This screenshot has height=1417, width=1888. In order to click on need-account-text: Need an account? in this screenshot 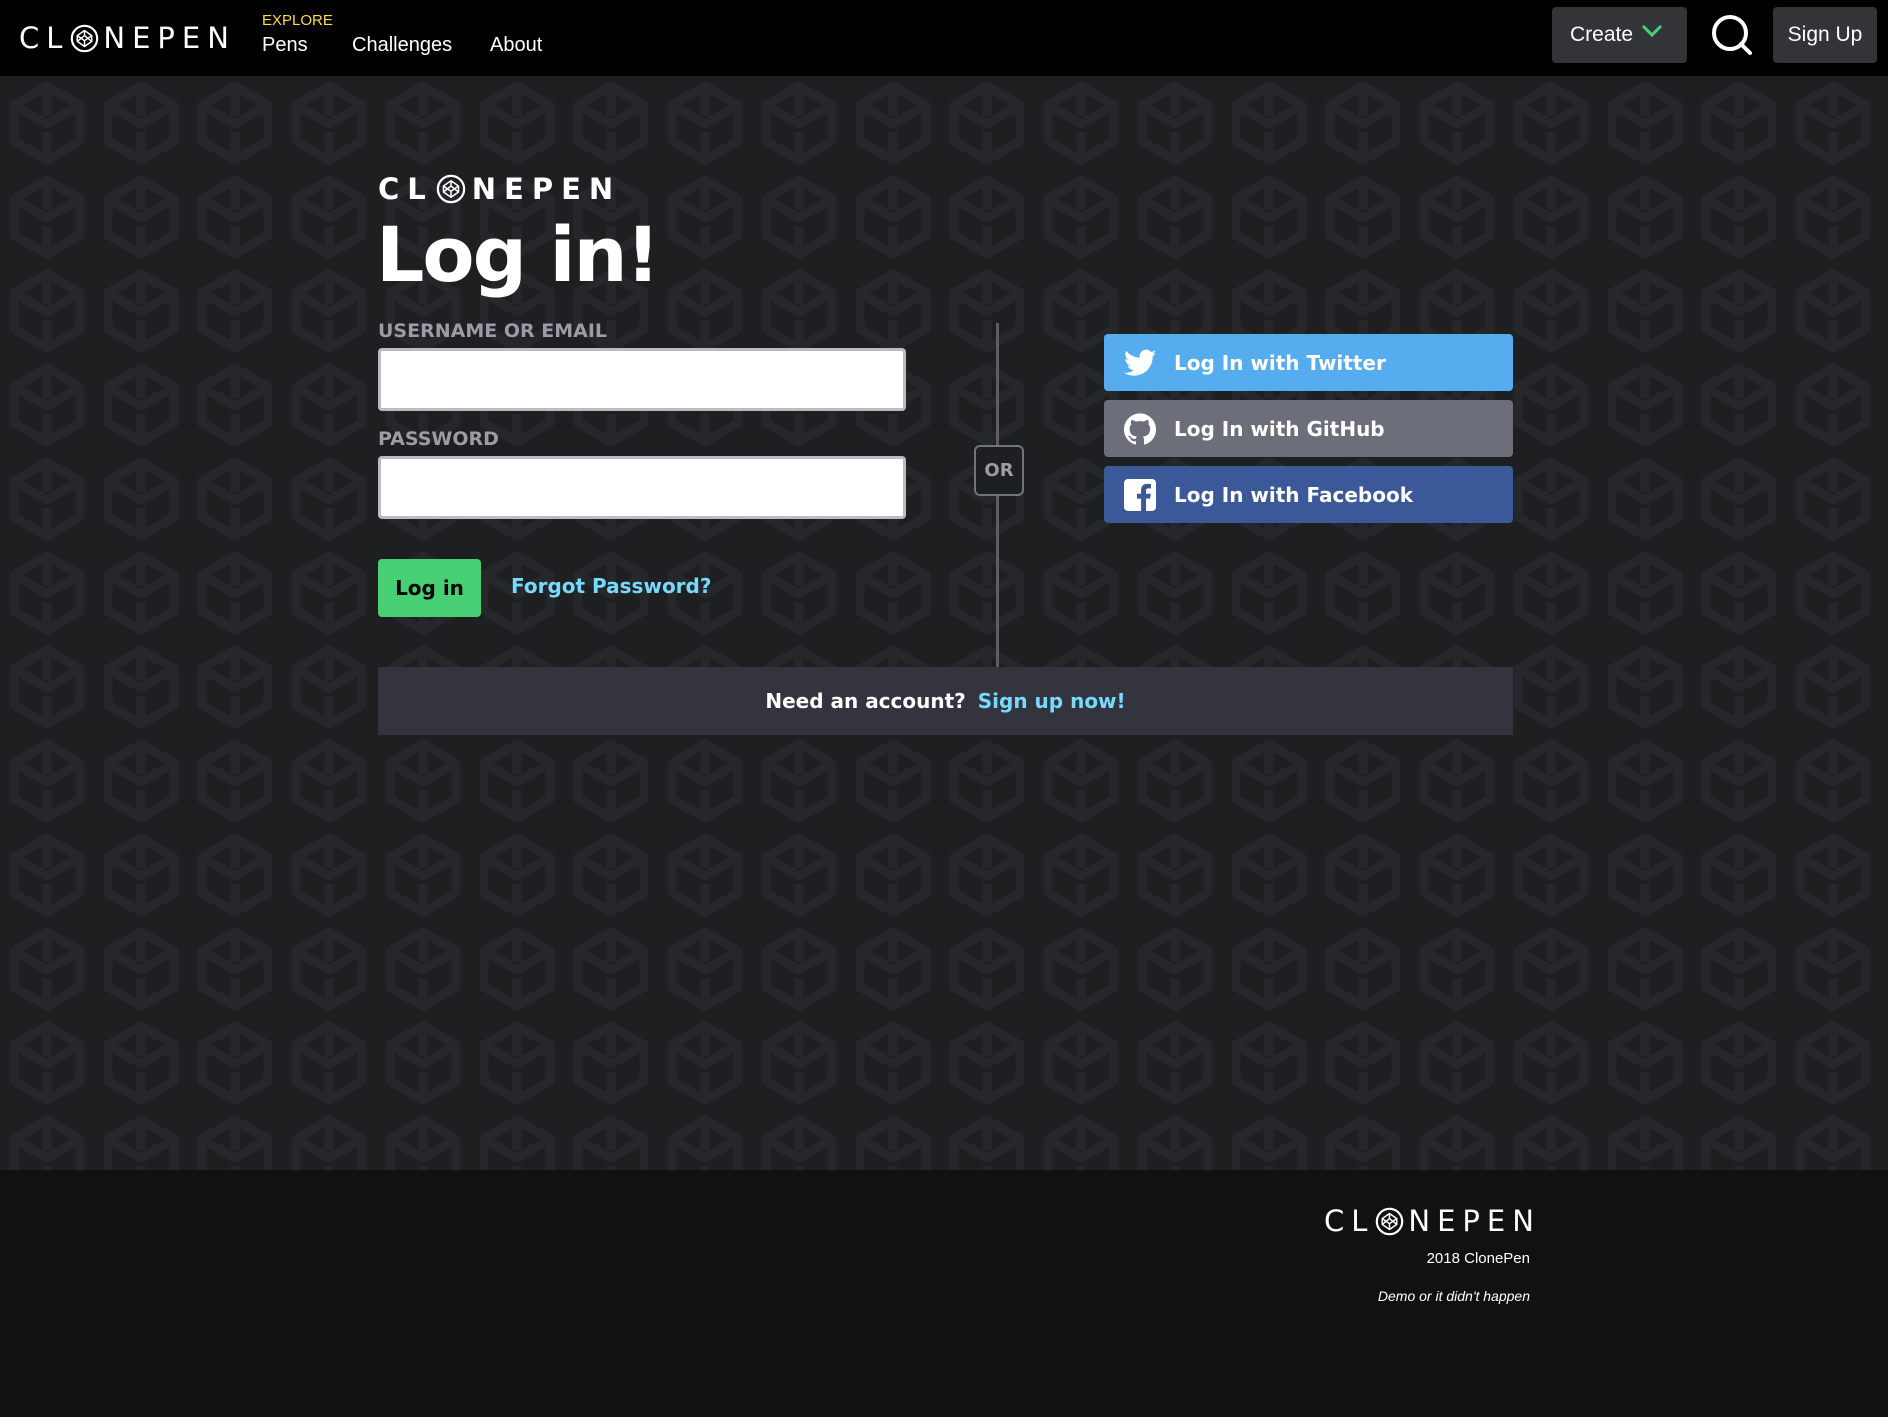, I will do `click(865, 701)`.